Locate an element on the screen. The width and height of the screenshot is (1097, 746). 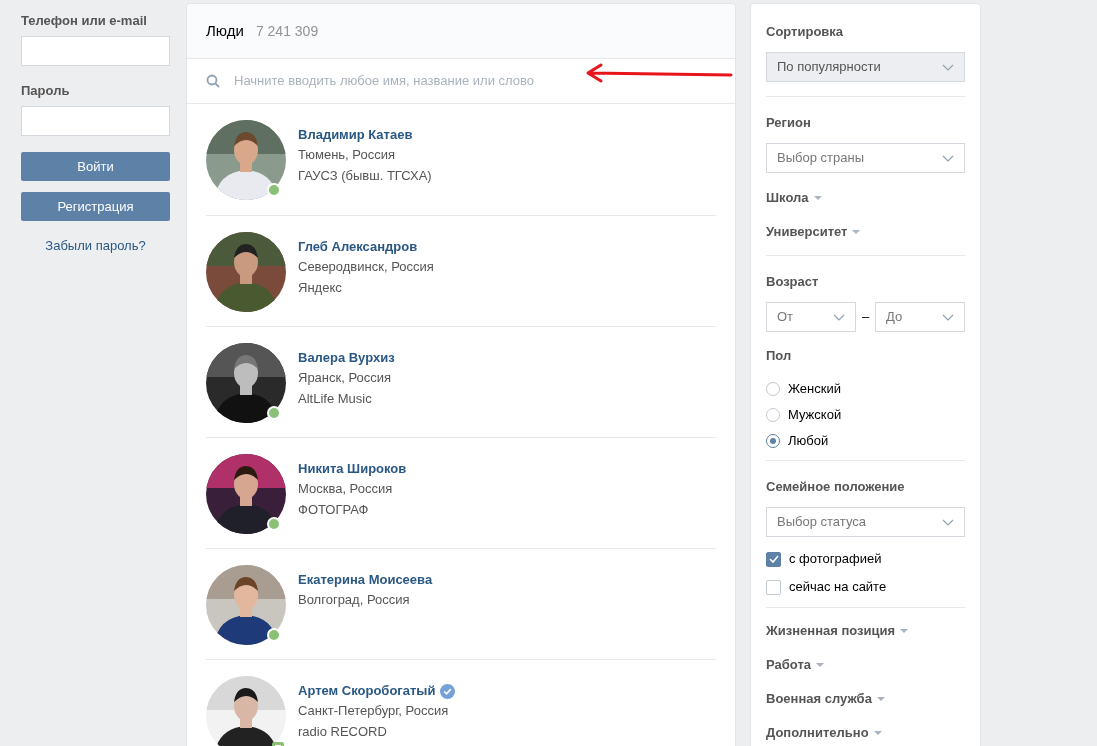
person-city: Москва, Россия is located at coordinates (346, 489).